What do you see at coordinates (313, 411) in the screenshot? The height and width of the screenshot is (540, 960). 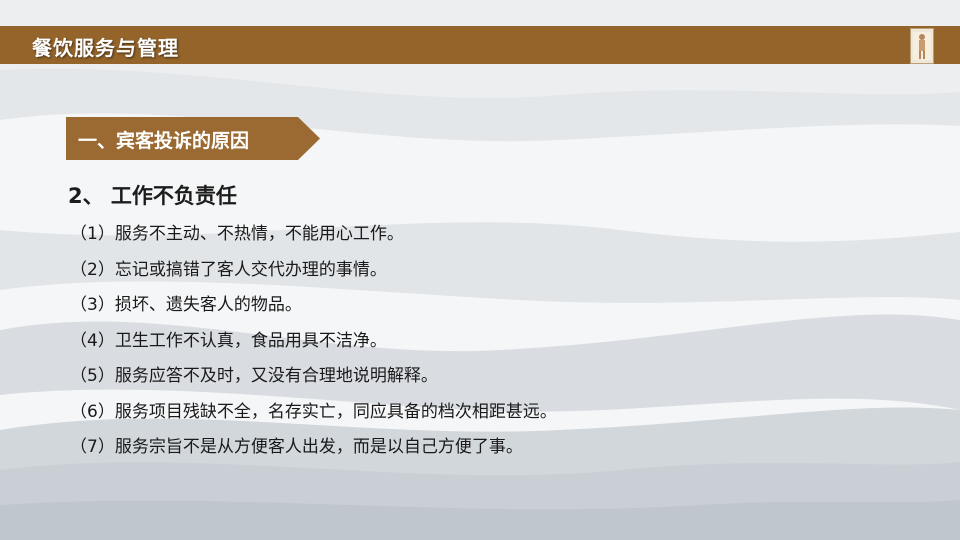 I see `list-item: （6）服务项目残缺不全，名存实亡，同应具备的档次相距甚远。` at bounding box center [313, 411].